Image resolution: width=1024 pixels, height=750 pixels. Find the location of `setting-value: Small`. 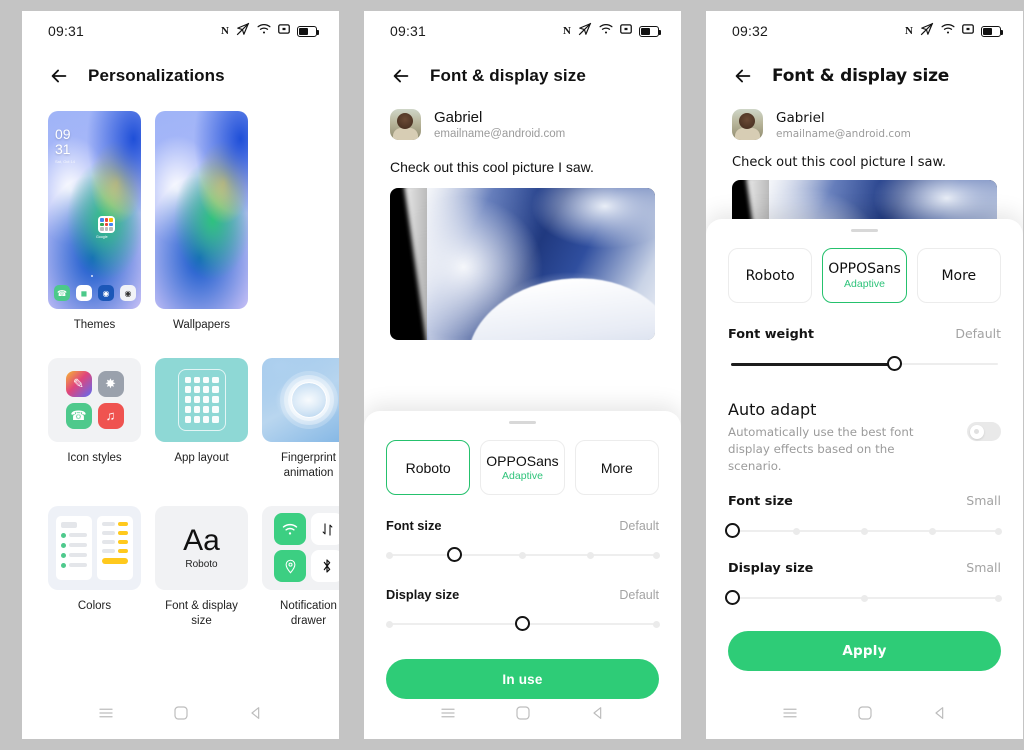

setting-value: Small is located at coordinates (983, 501).